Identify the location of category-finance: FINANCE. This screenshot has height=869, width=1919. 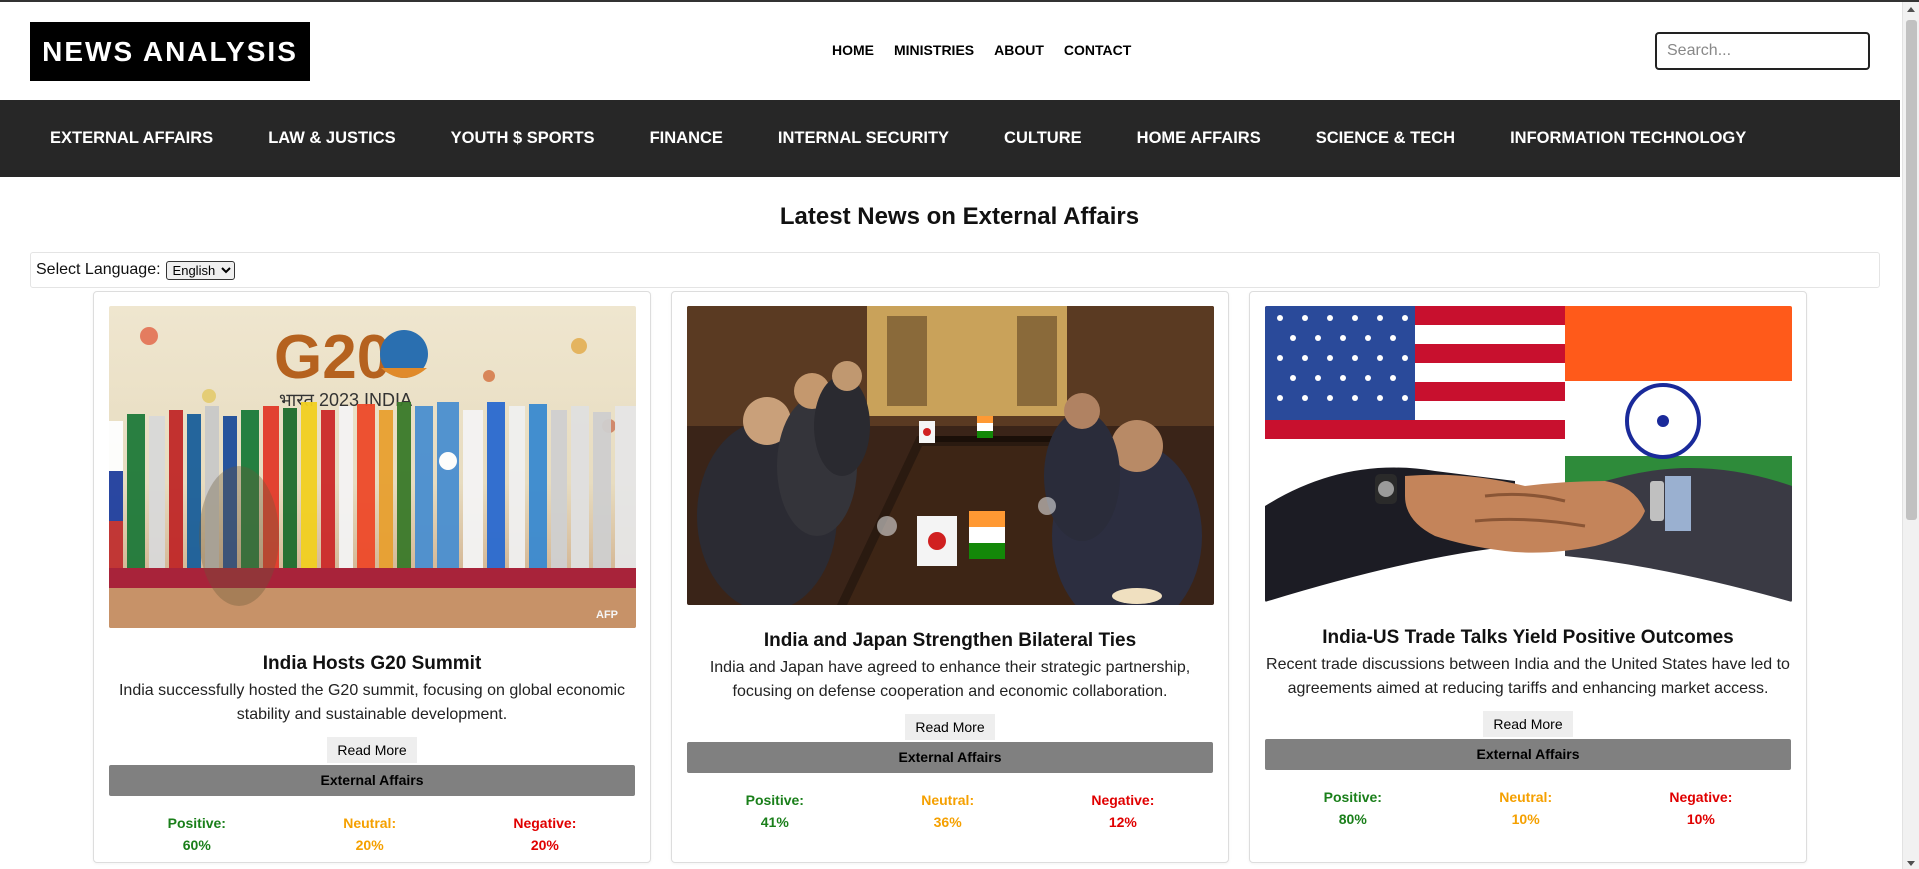
(686, 138).